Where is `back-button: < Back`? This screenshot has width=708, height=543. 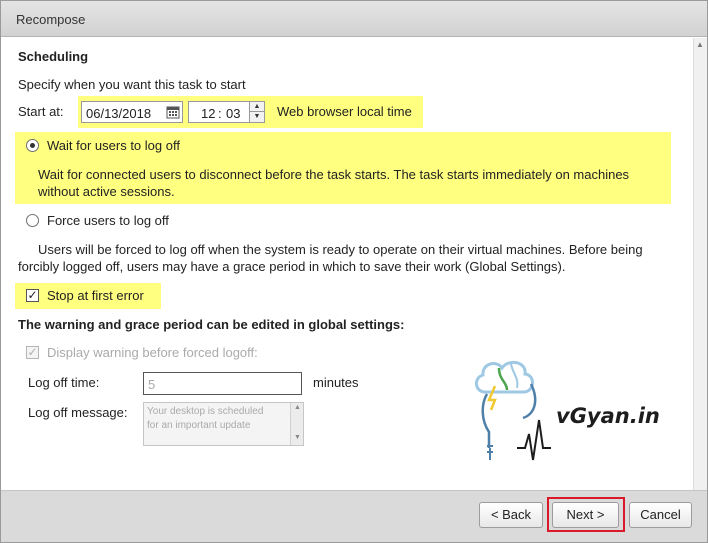
back-button: < Back is located at coordinates (511, 515).